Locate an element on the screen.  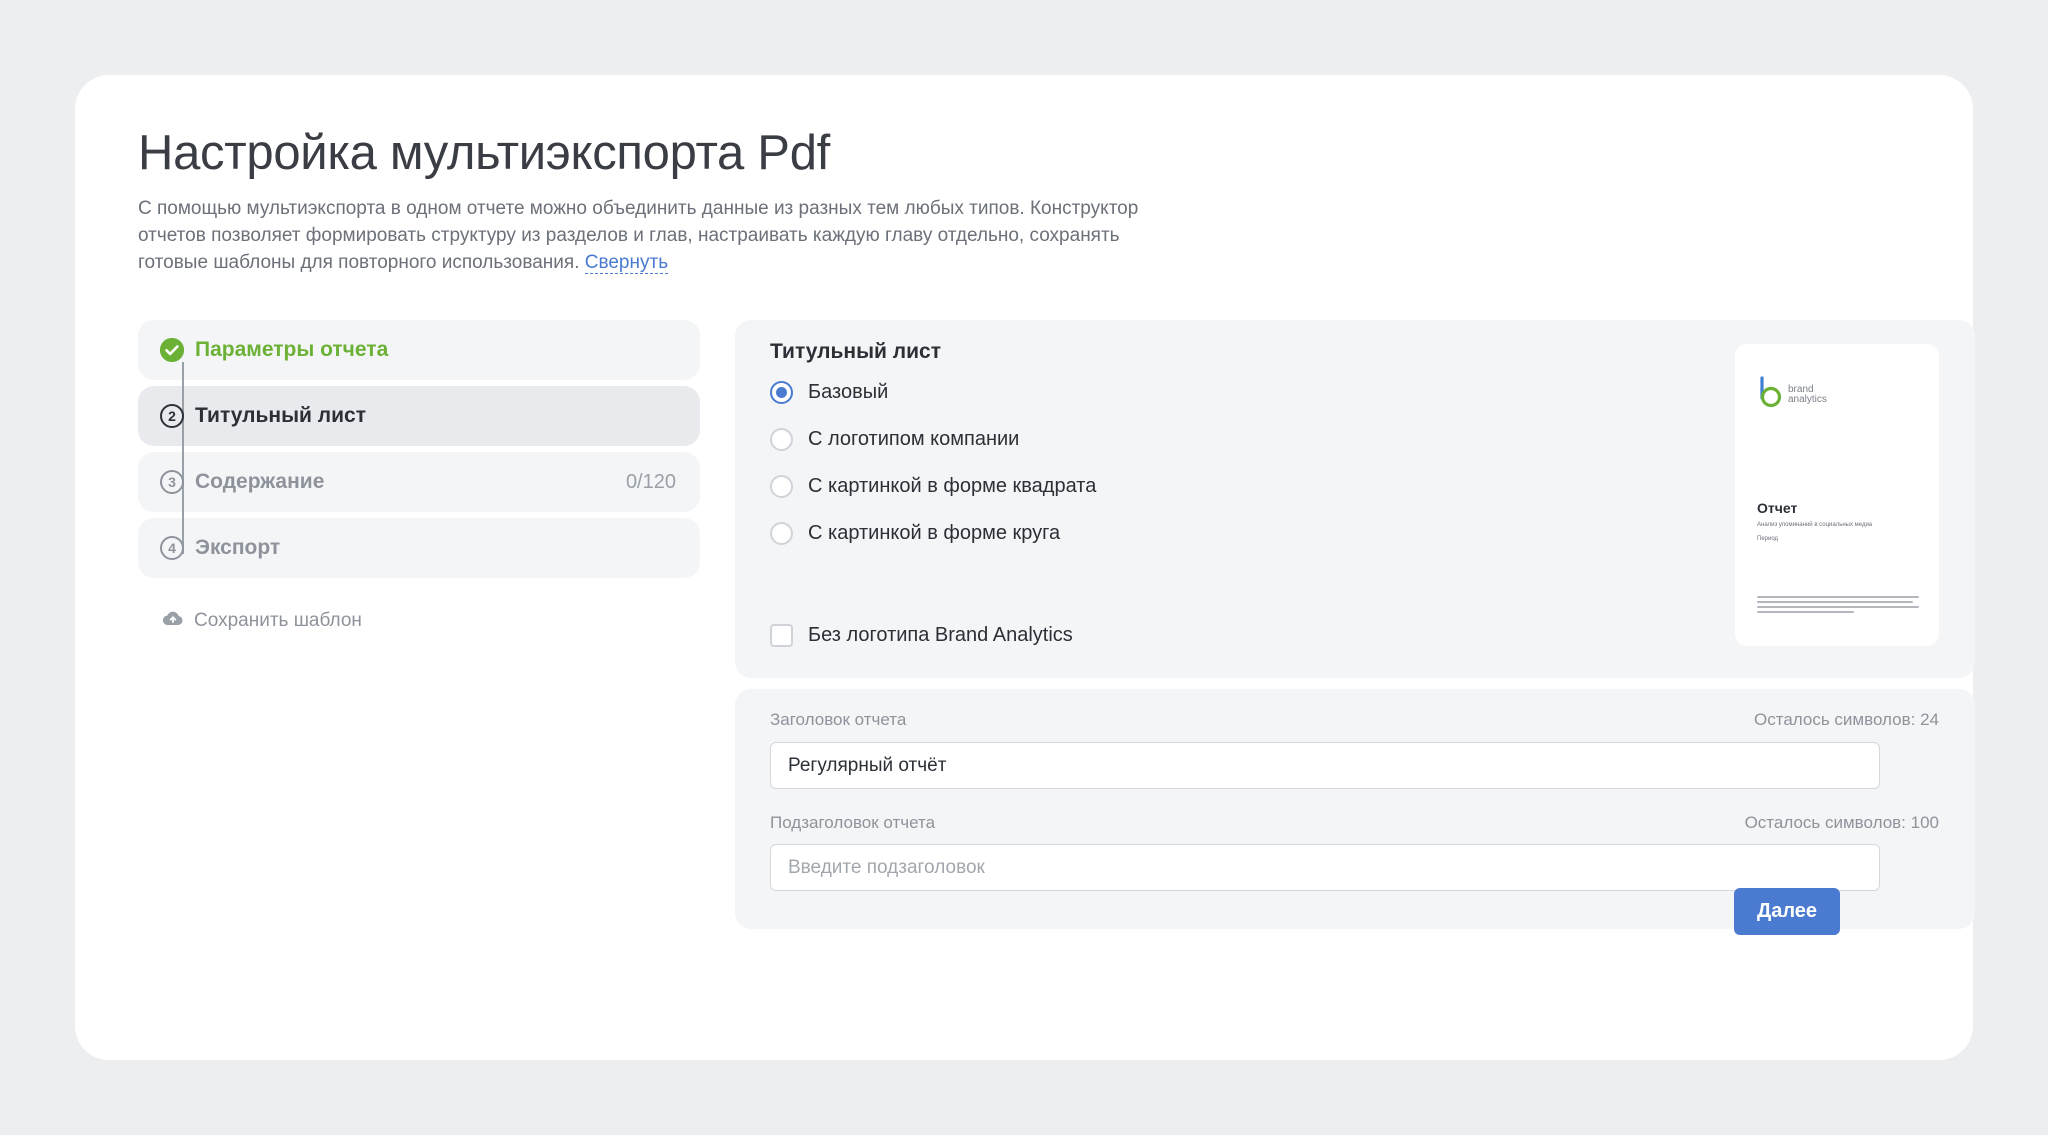
save-template-label: Сохранить шаблон is located at coordinates (278, 620).